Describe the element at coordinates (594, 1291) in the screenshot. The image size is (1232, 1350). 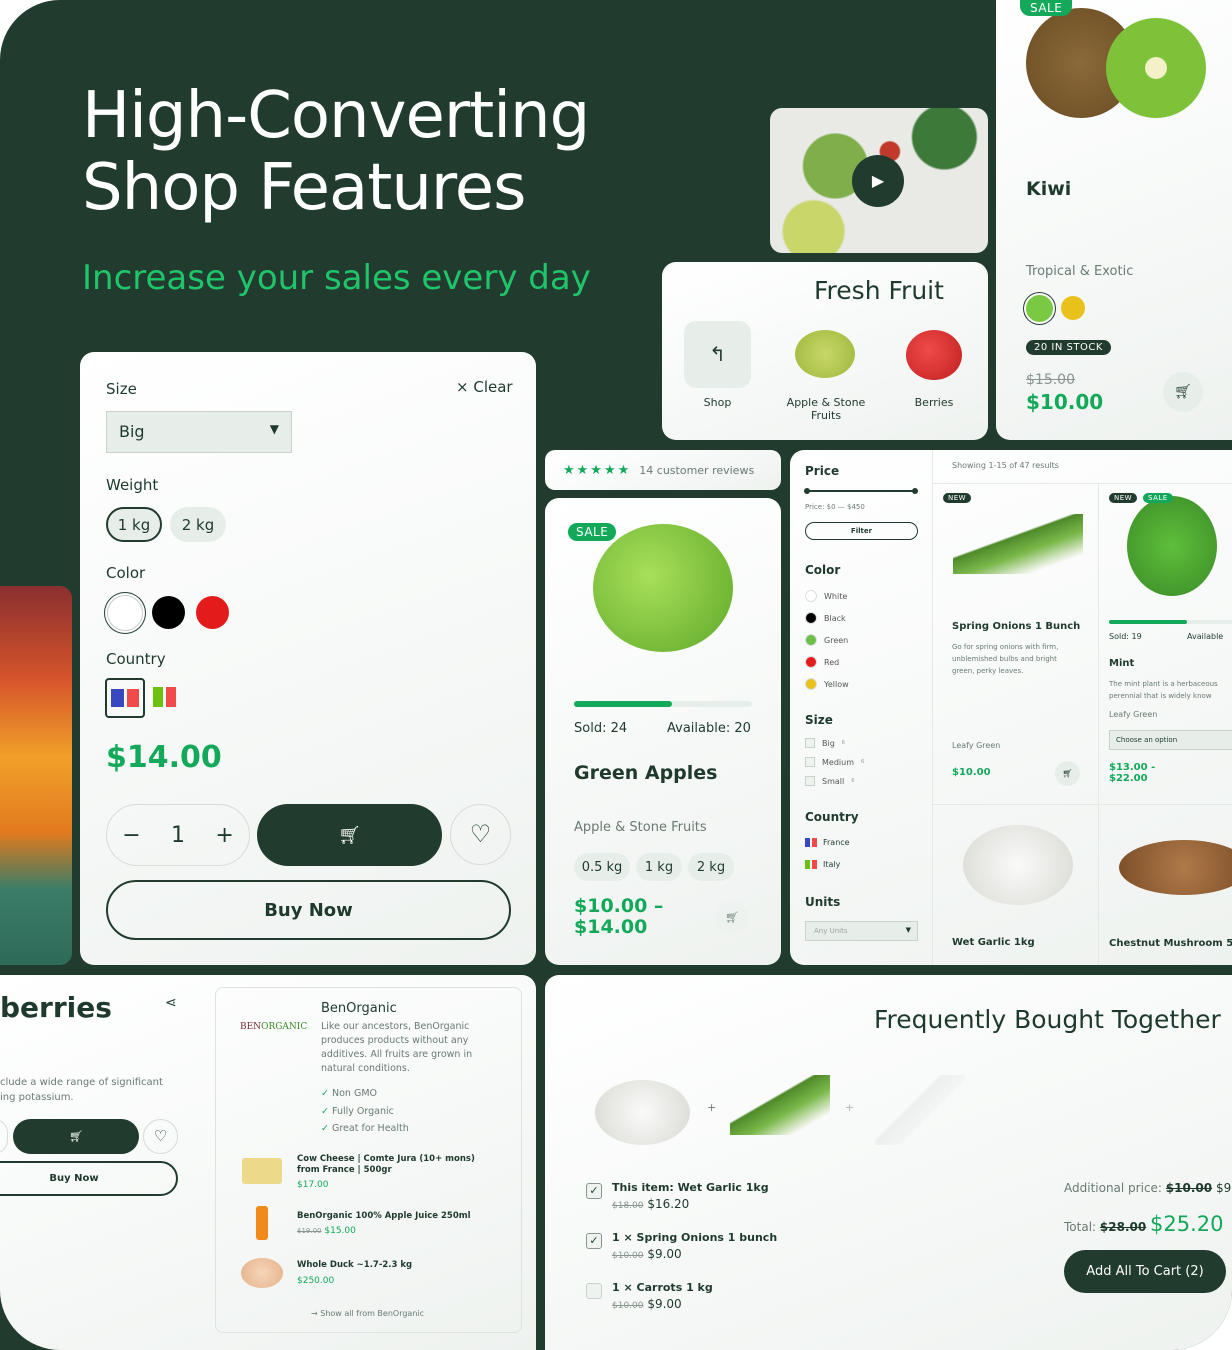
I see `fbt-checkbox` at that location.